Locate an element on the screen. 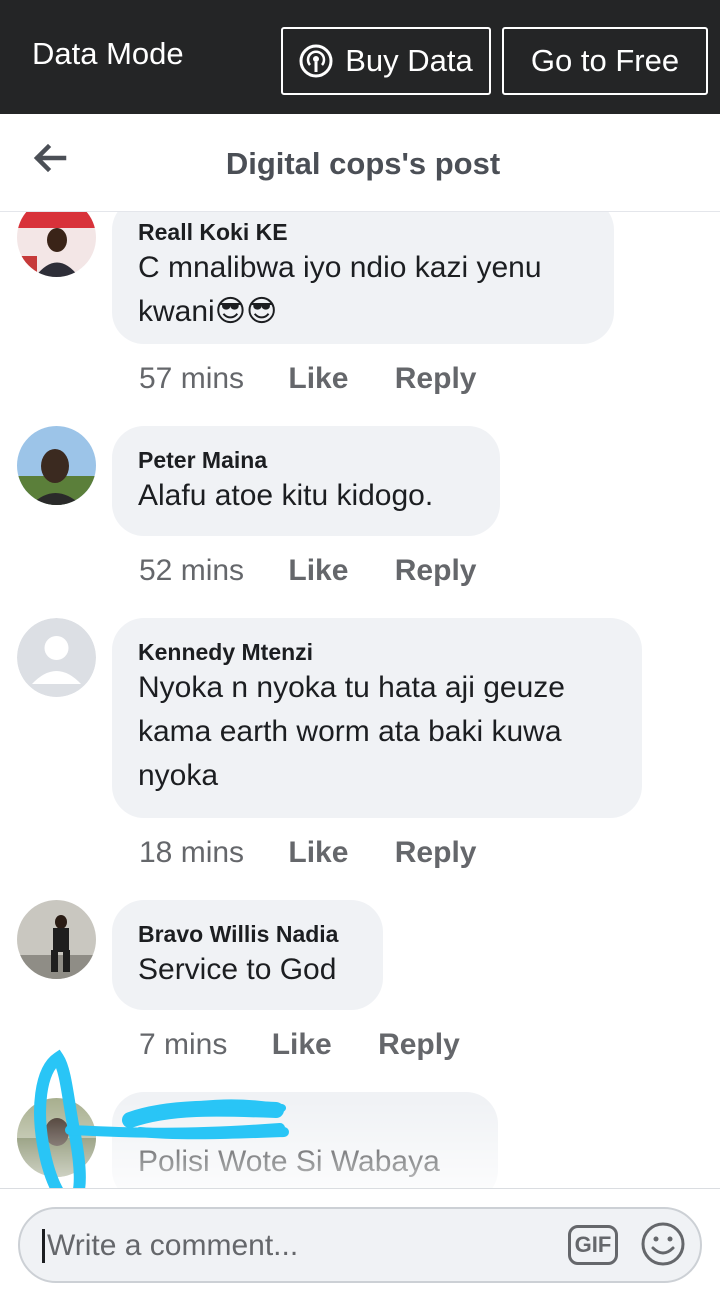 This screenshot has height=1294, width=720. comment-text: Nyoka n nyoka tu hata aji geuze is located at coordinates (351, 687).